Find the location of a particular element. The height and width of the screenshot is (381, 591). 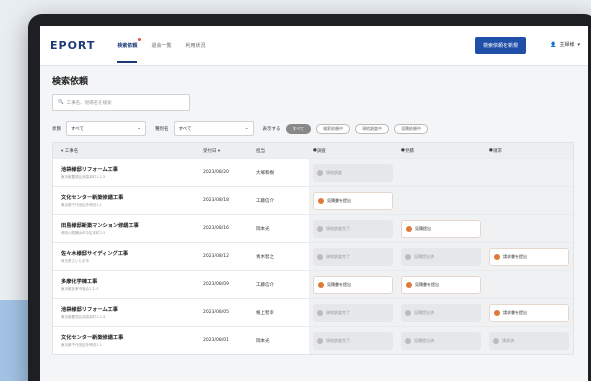

type-select: すべて ⌄ is located at coordinates (213, 128).